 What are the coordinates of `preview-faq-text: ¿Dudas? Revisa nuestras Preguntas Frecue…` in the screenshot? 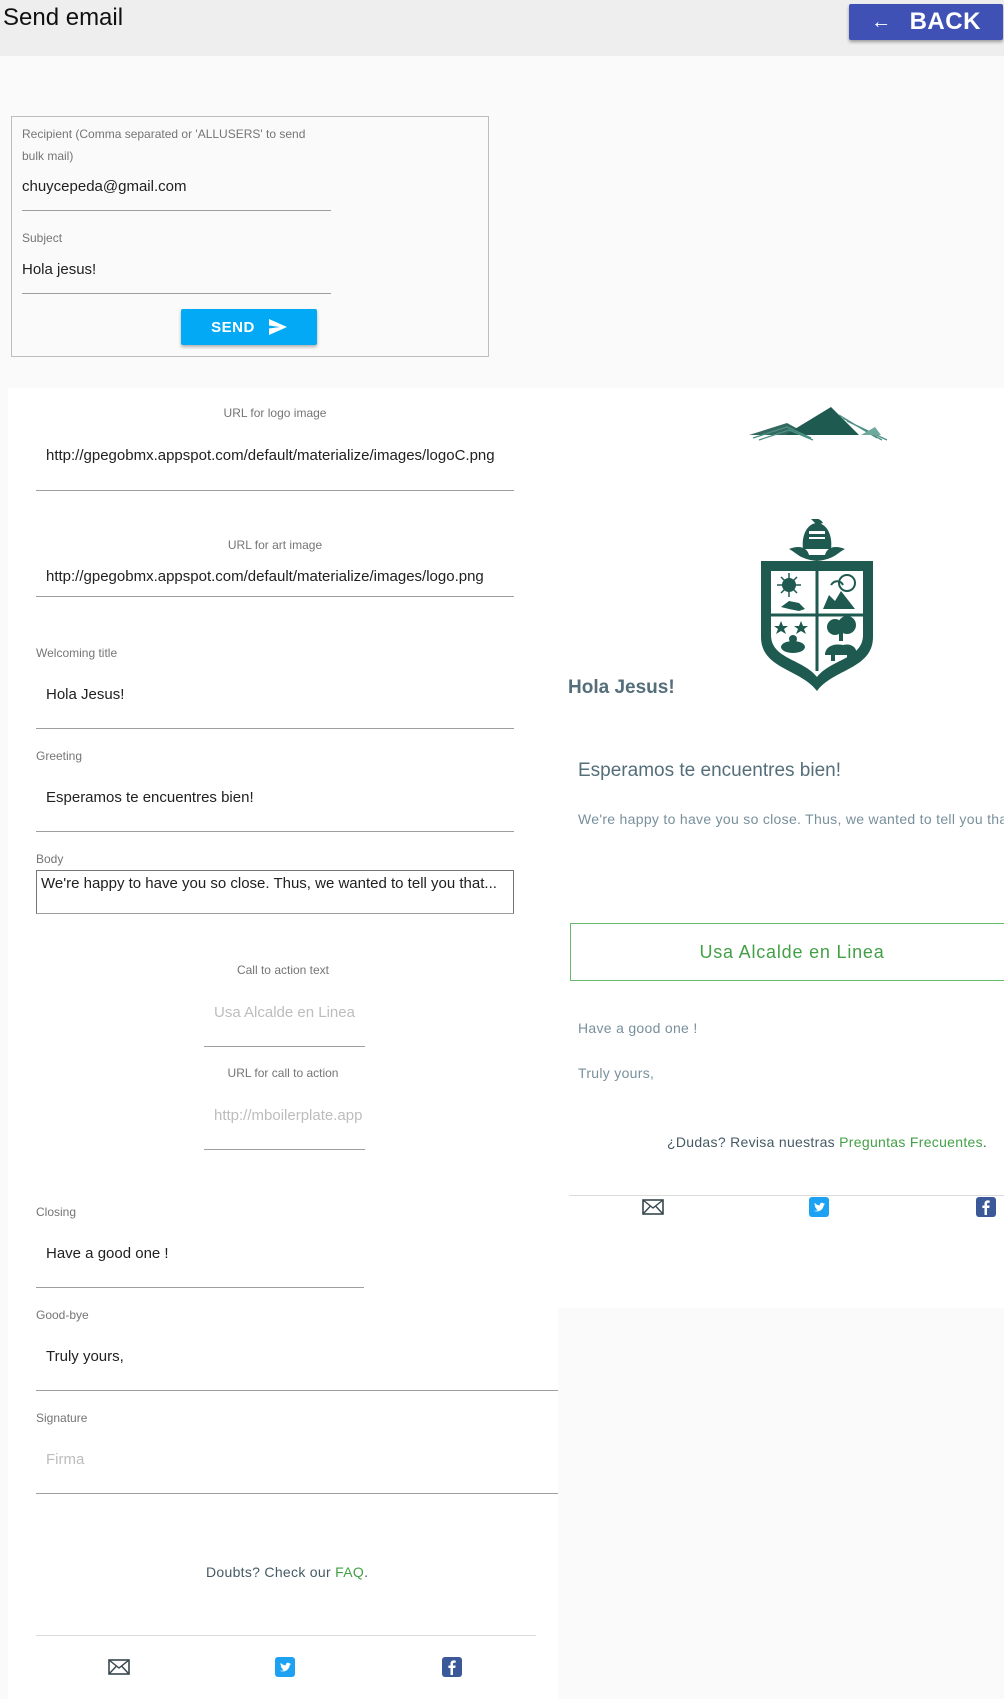 It's located at (827, 1142).